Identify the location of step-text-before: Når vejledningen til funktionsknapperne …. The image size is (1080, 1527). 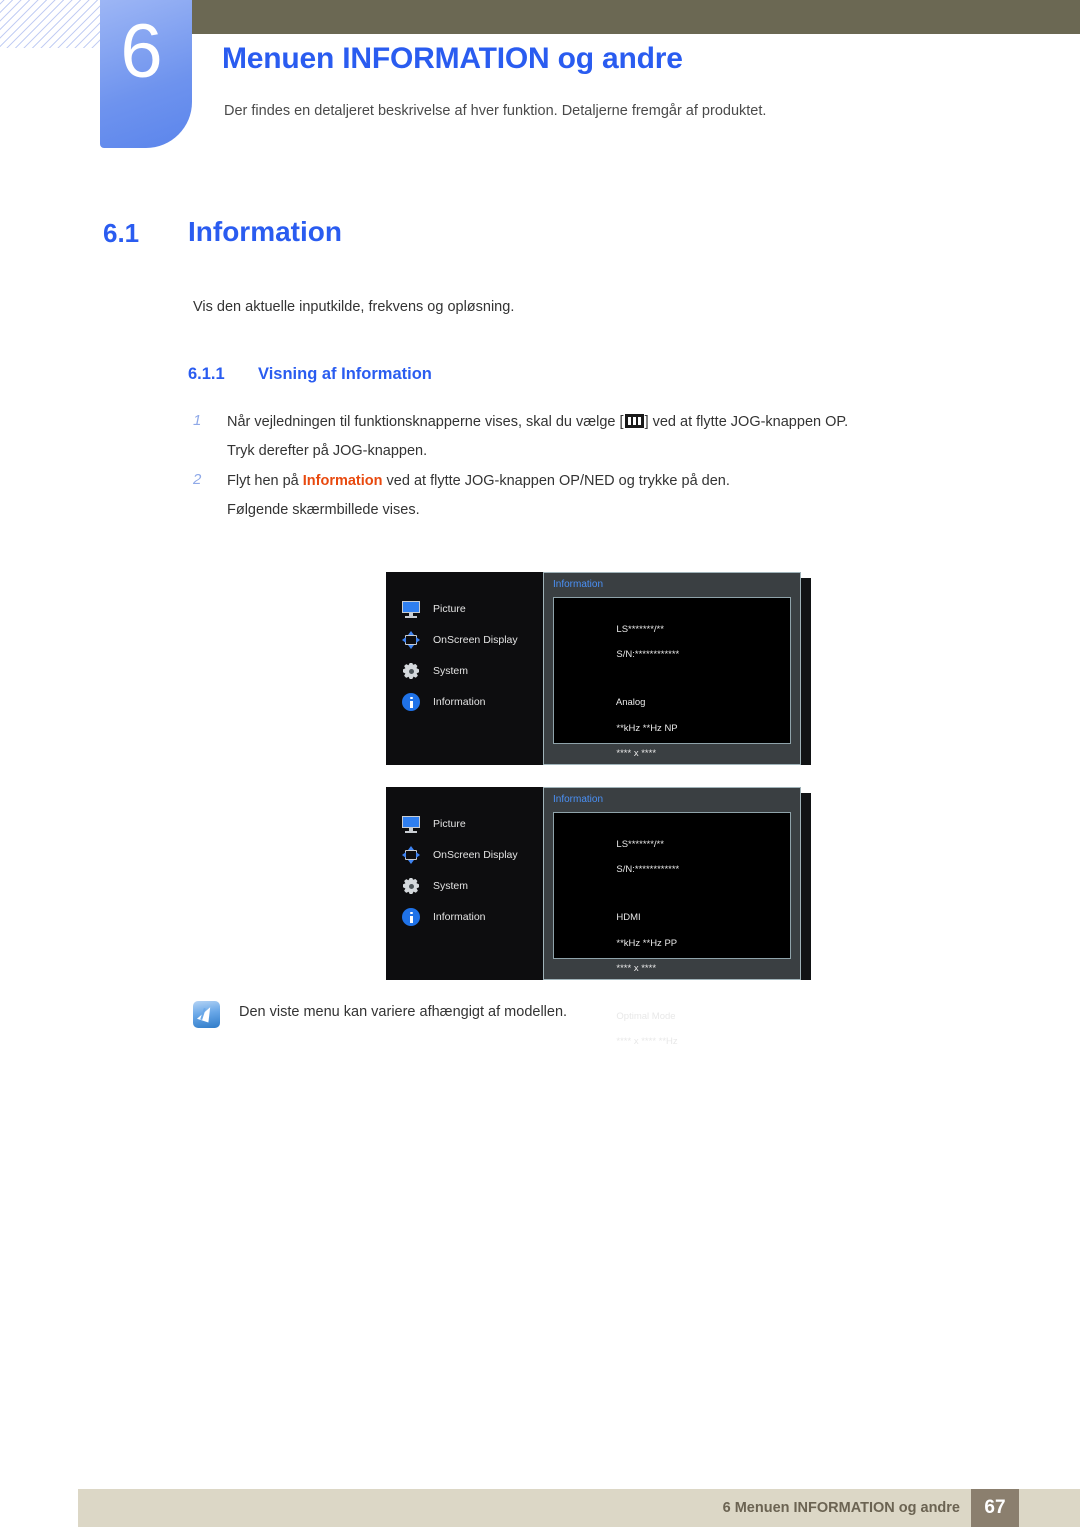
(425, 422).